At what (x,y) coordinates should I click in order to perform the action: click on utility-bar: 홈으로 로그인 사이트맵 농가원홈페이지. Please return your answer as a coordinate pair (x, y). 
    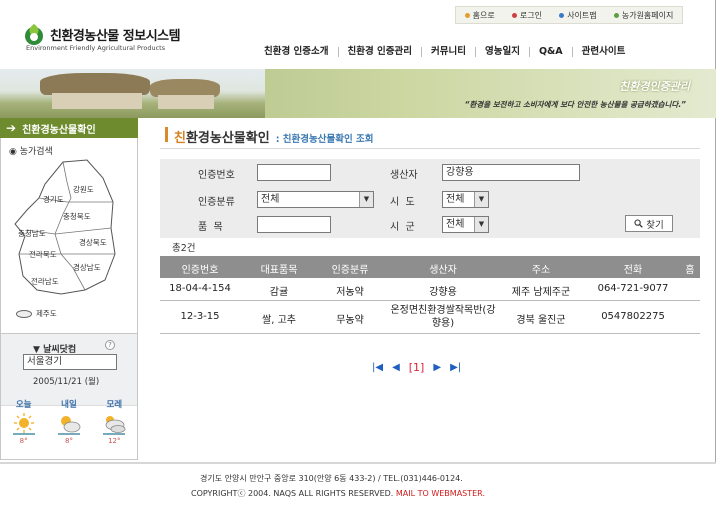
    Looking at the image, I should click on (569, 15).